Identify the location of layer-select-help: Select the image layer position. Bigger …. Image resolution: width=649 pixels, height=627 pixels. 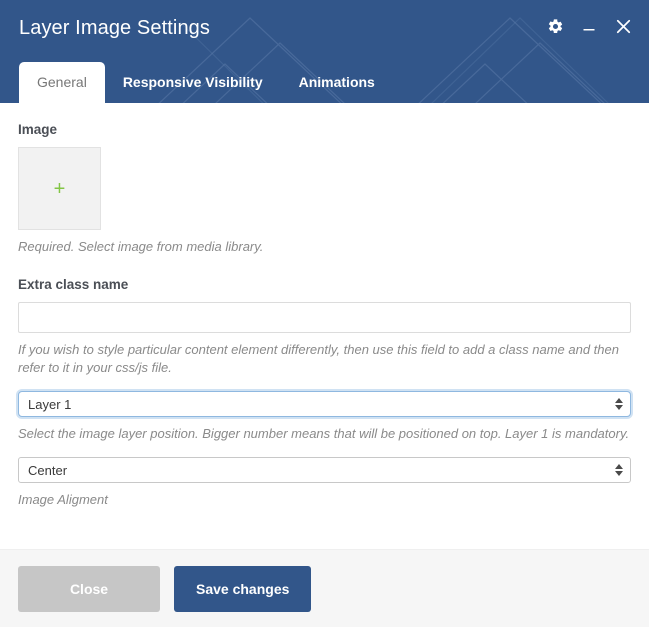
(324, 433).